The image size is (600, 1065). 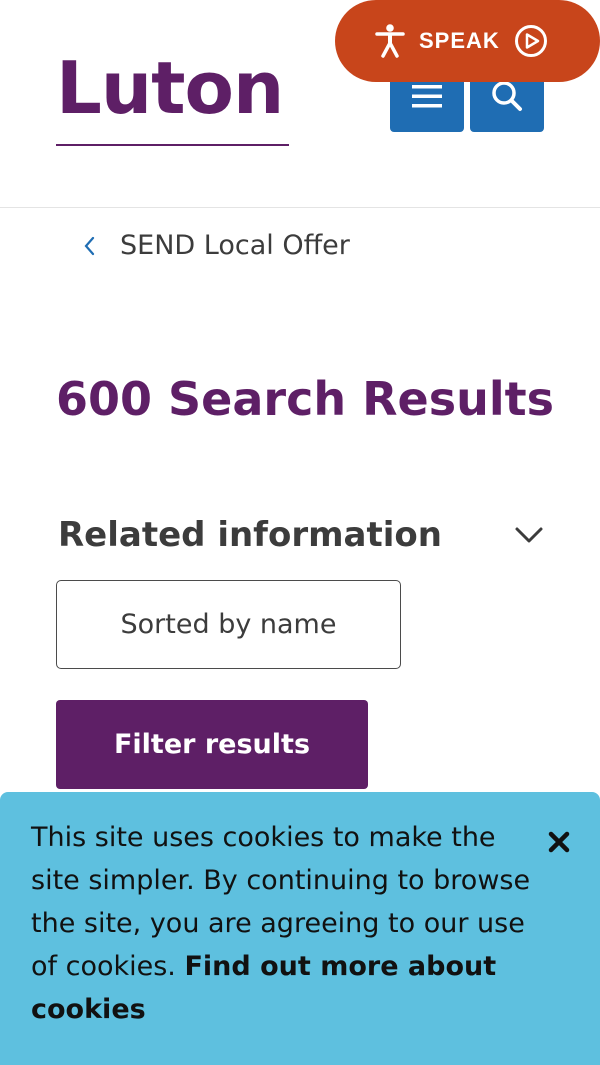 I want to click on close-icon, so click(x=559, y=842).